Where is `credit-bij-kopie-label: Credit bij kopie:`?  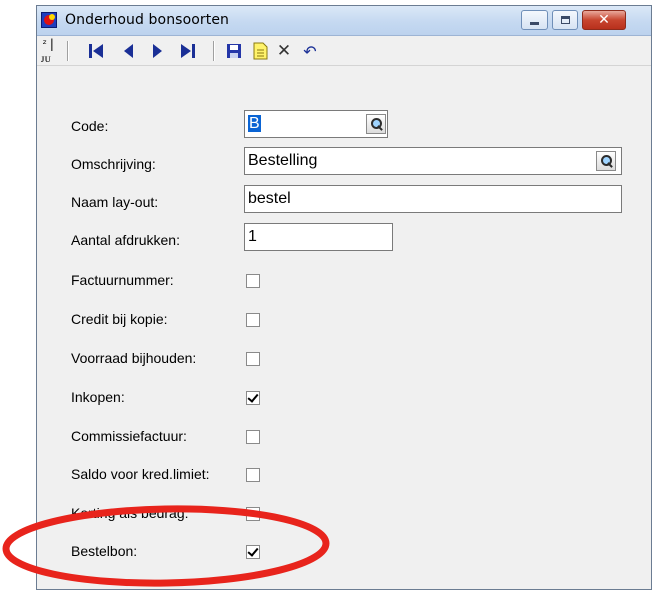
credit-bij-kopie-label: Credit bij kopie: is located at coordinates (119, 319).